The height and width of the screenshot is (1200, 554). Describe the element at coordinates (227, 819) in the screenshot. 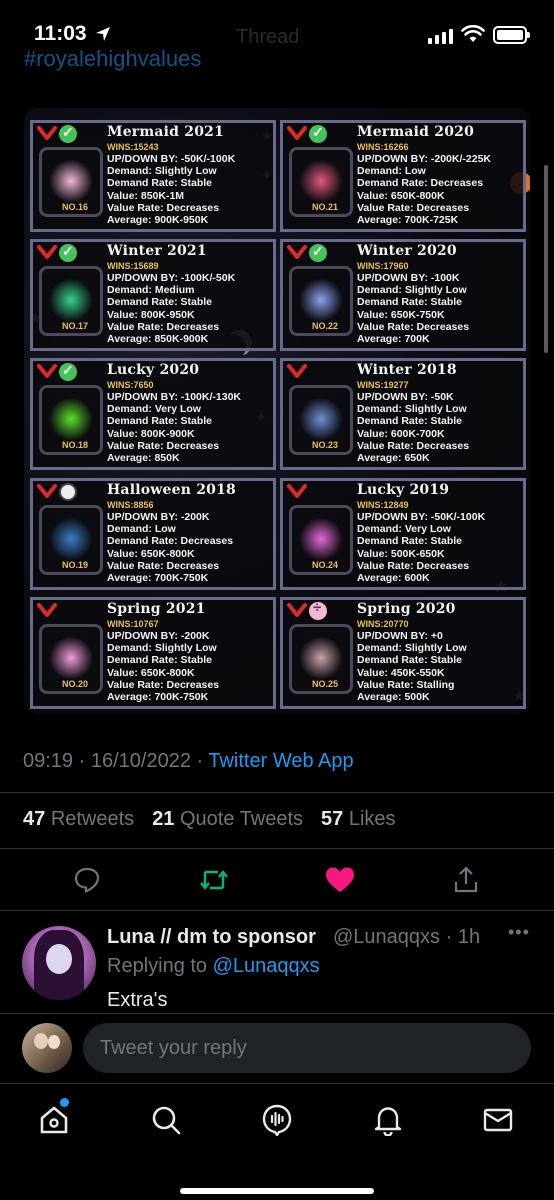

I see `quote-tweets-count: 21 Quote Tweets` at that location.